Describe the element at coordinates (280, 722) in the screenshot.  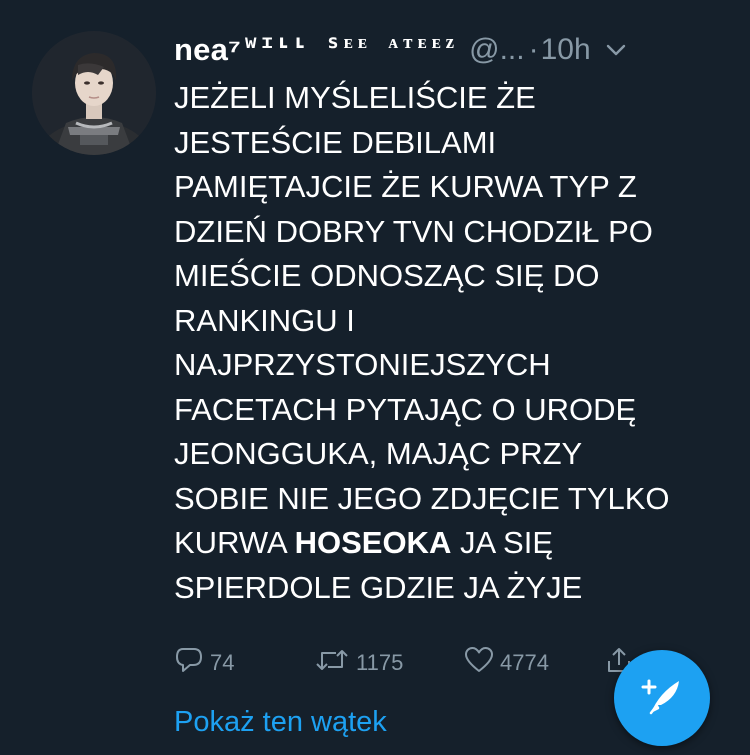
I see `show-thread-link: Pokaż ten wątek` at that location.